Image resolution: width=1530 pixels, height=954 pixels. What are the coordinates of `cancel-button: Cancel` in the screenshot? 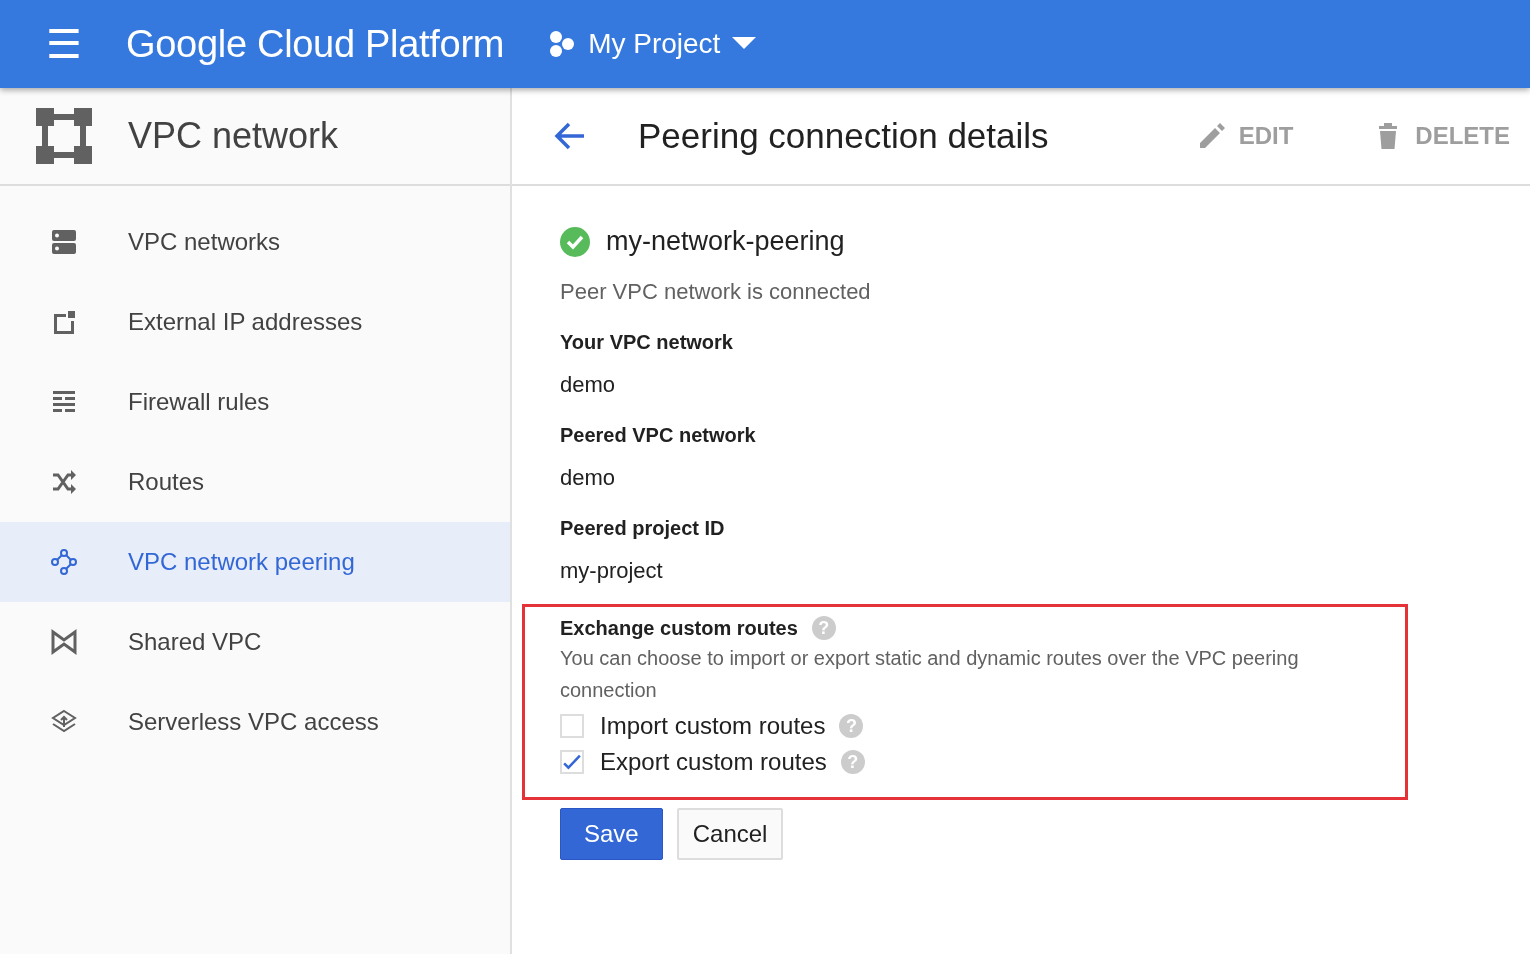 It's located at (730, 834).